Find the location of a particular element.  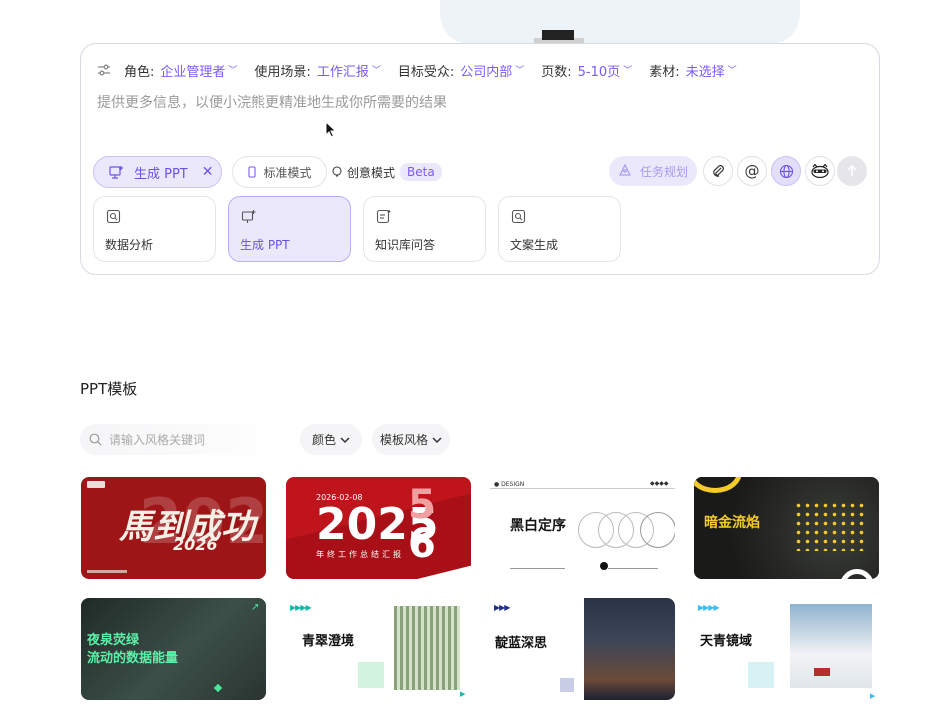

param-label: 素材: is located at coordinates (664, 72).